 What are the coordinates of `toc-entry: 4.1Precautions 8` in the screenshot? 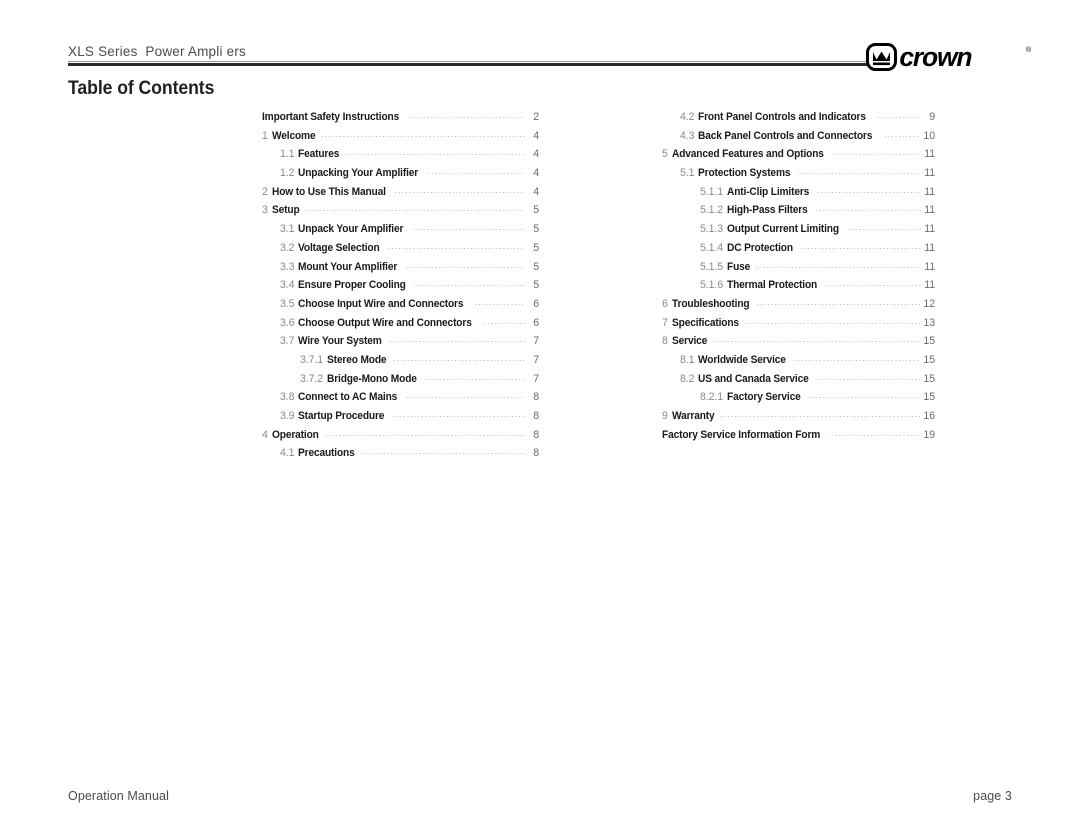 It's located at (400, 453).